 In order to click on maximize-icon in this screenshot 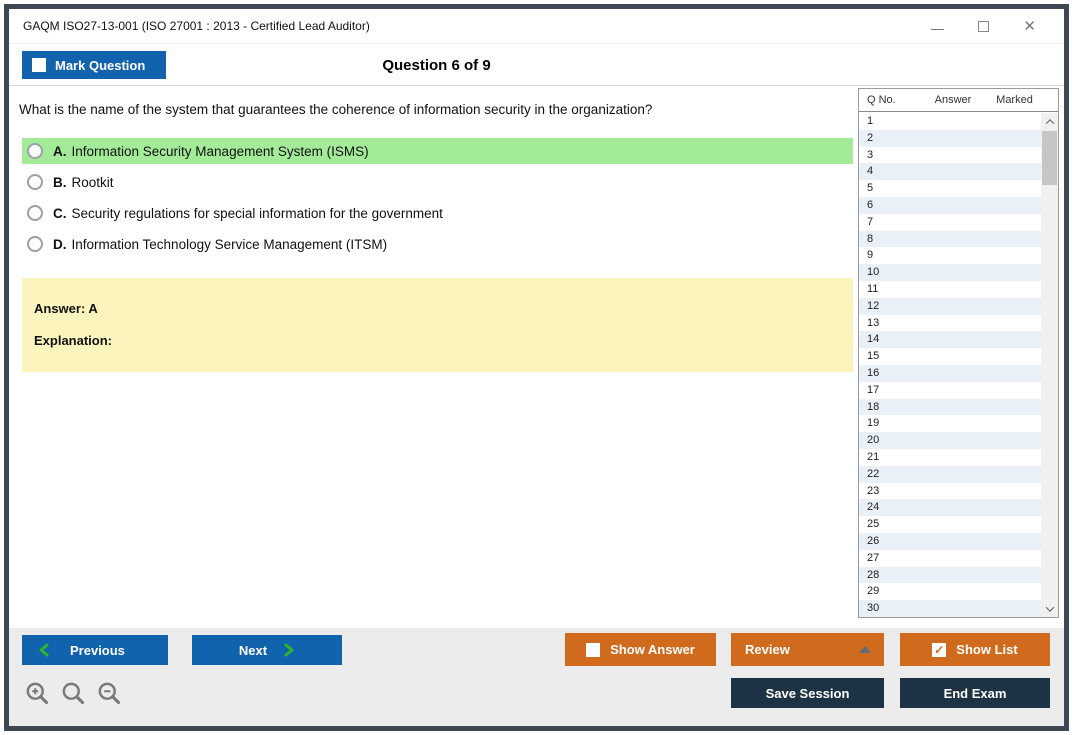, I will do `click(984, 26)`.